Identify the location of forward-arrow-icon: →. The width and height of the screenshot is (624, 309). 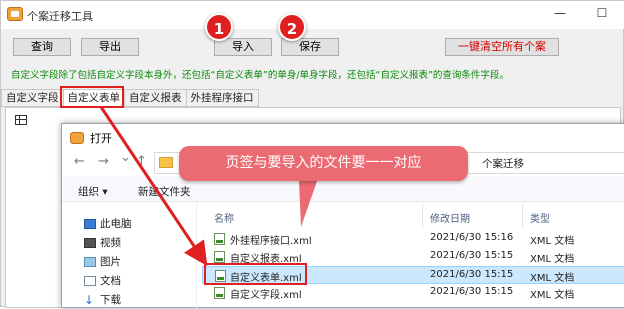
(103, 161).